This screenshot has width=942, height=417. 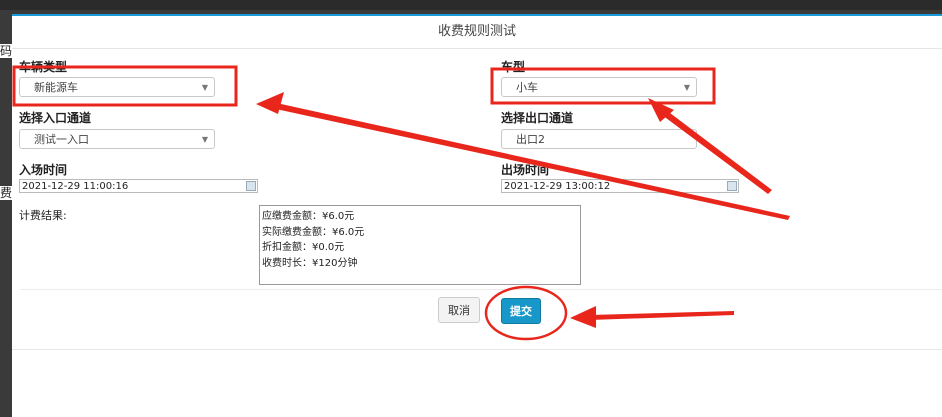 I want to click on vehicle-type-value: 新能源车, so click(x=56, y=87).